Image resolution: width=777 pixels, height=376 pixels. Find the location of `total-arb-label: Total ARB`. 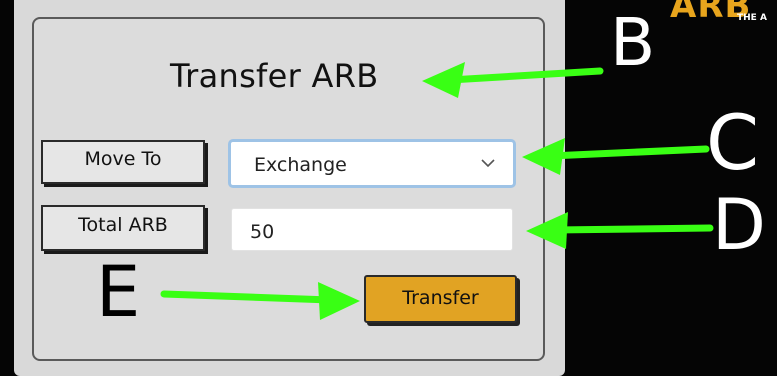

total-arb-label: Total ARB is located at coordinates (123, 228).